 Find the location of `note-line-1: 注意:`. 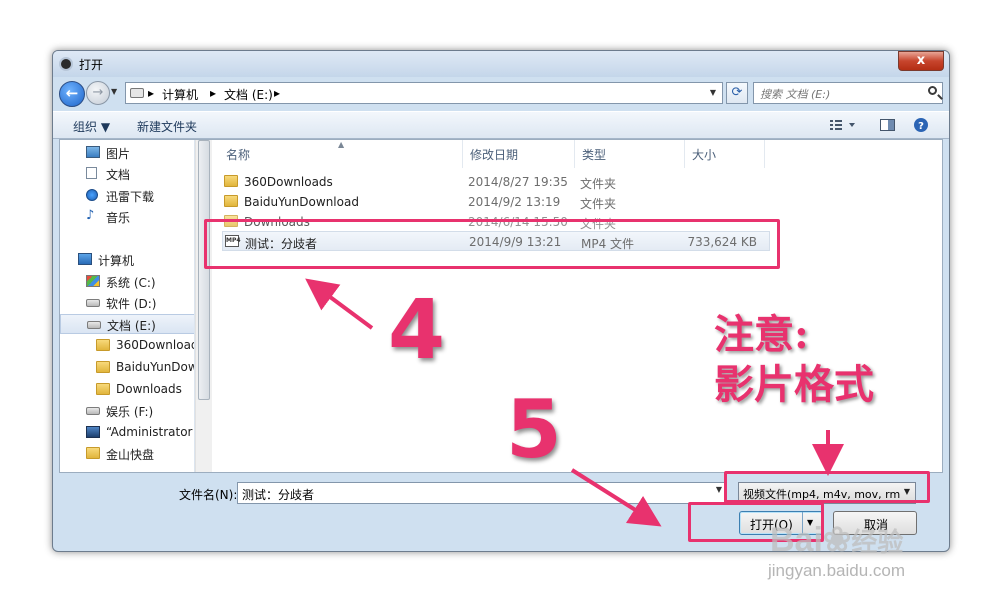

note-line-1: 注意: is located at coordinates (761, 335).